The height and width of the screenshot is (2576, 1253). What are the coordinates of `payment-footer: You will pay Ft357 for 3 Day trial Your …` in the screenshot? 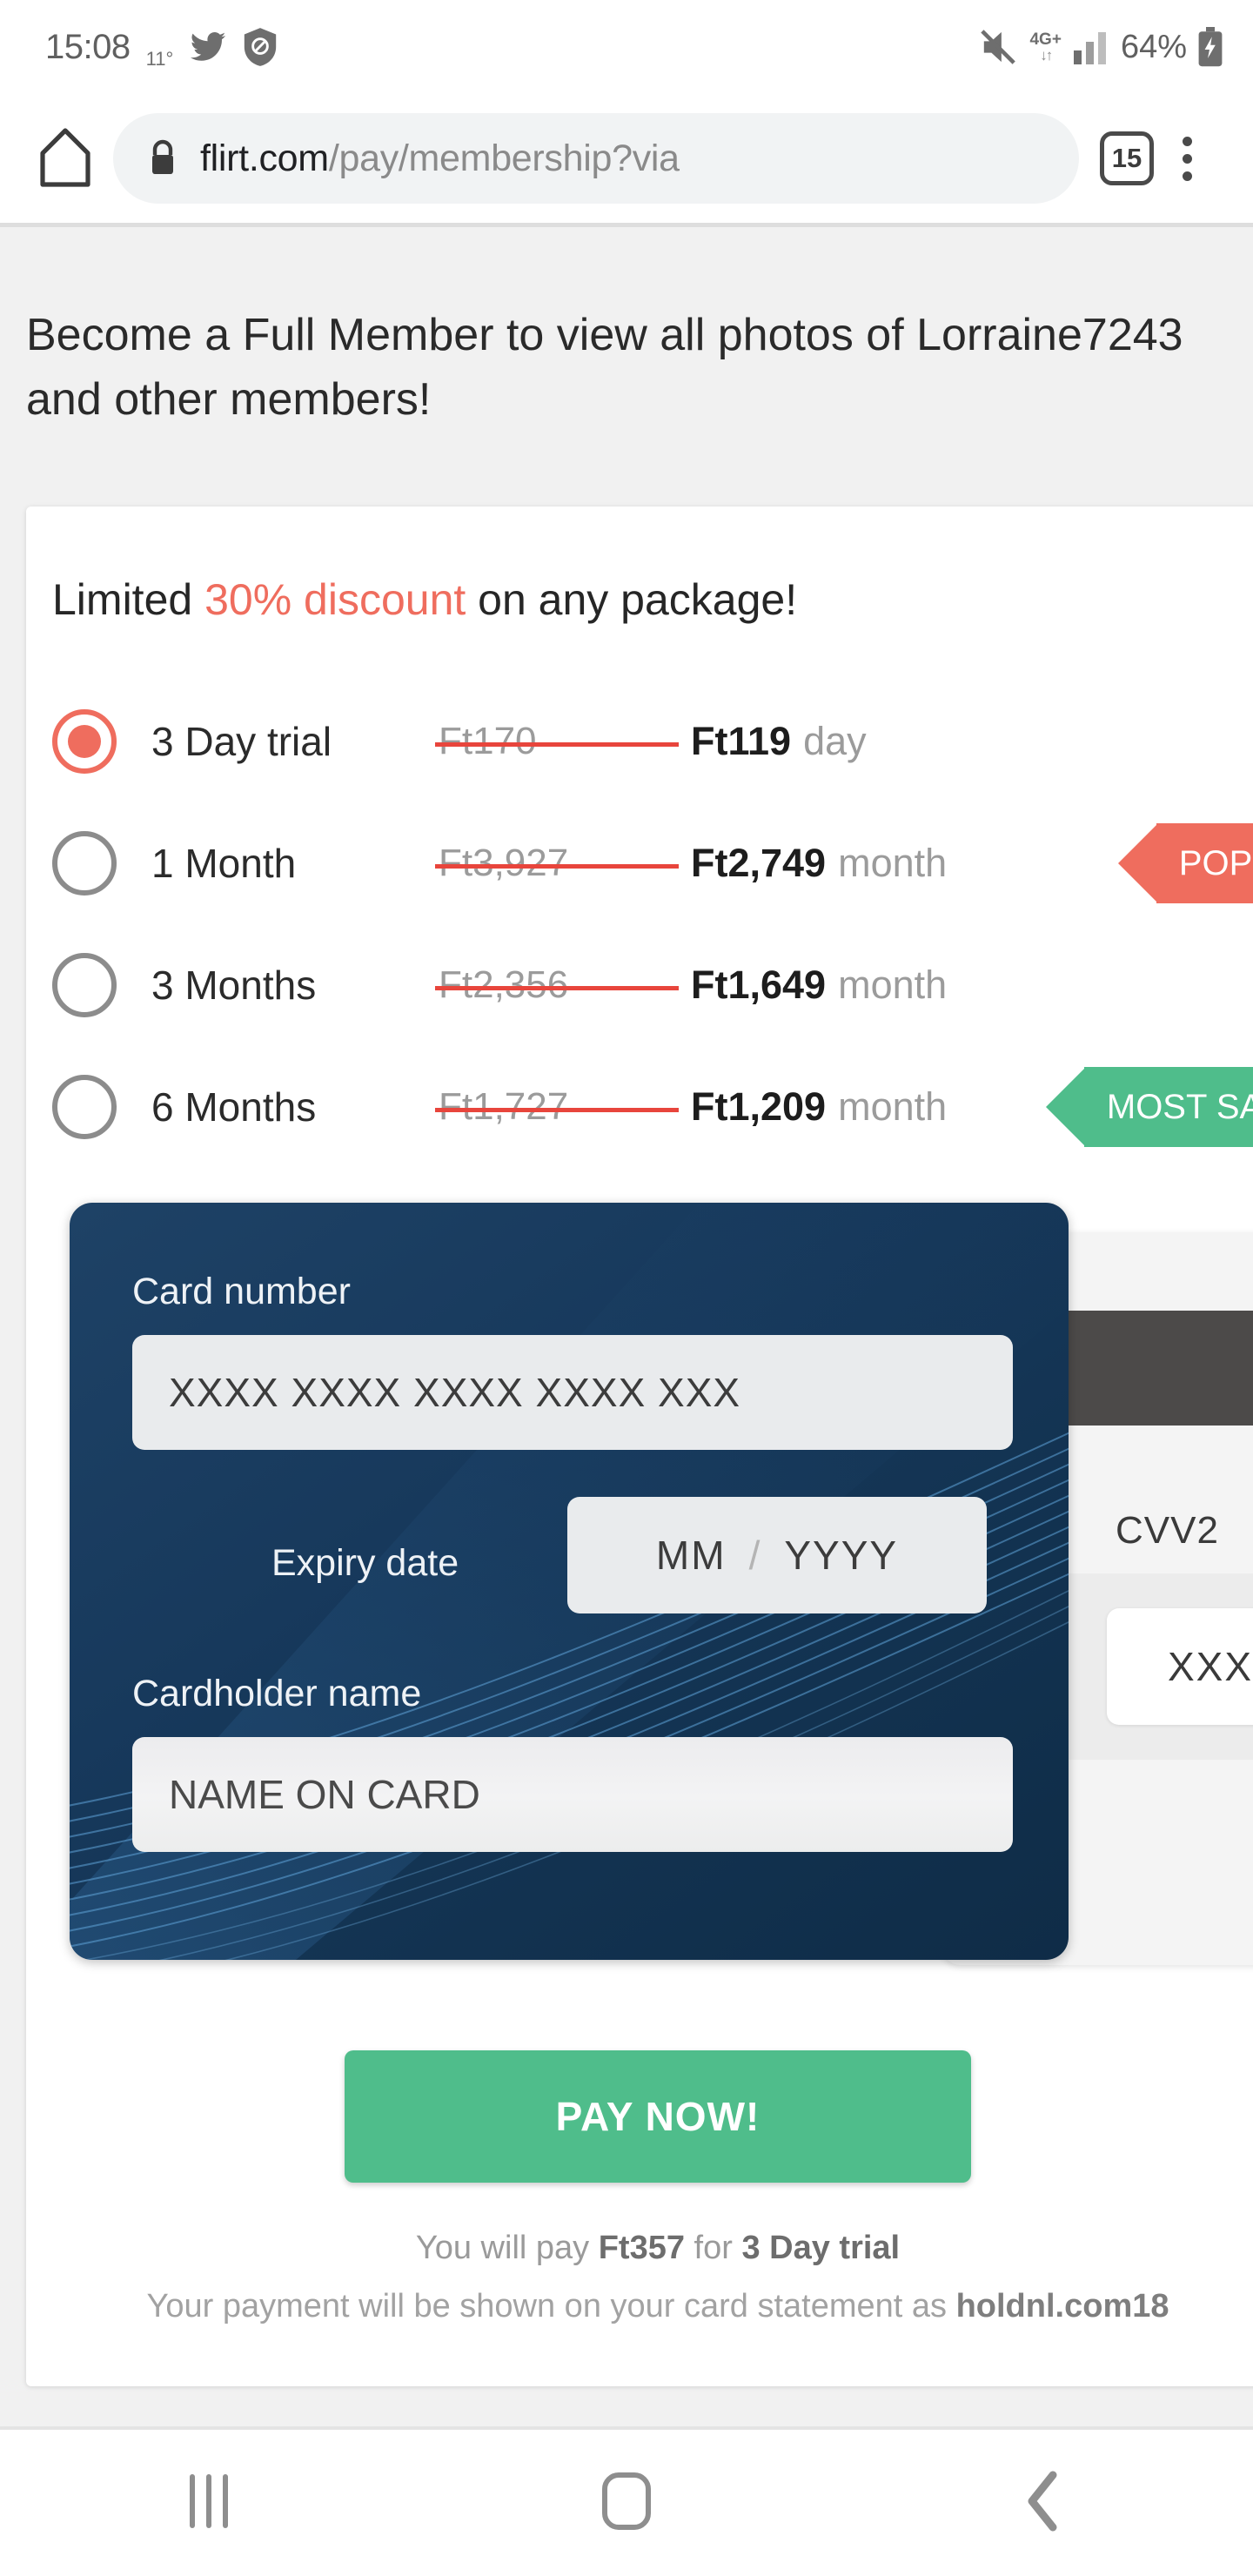 It's located at (639, 2308).